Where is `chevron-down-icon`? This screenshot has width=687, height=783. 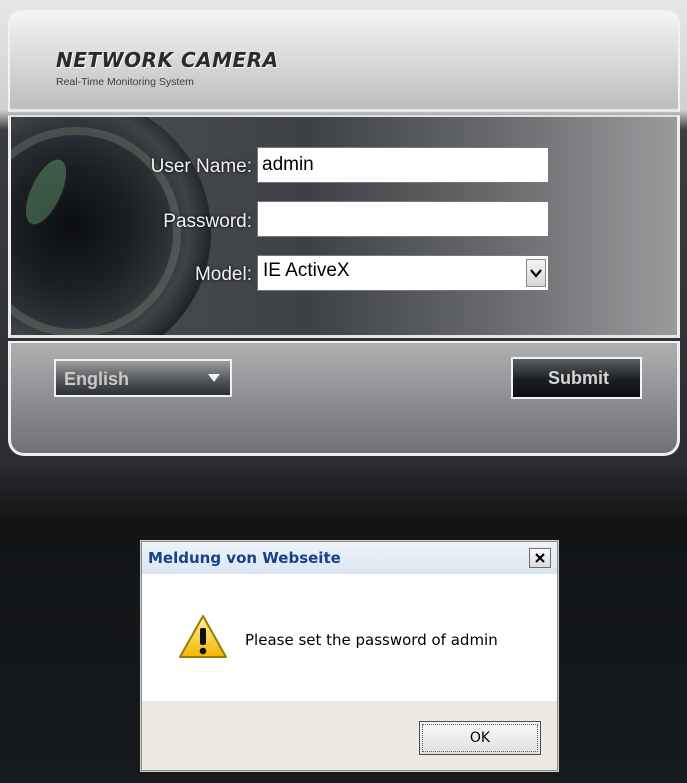
chevron-down-icon is located at coordinates (536, 273).